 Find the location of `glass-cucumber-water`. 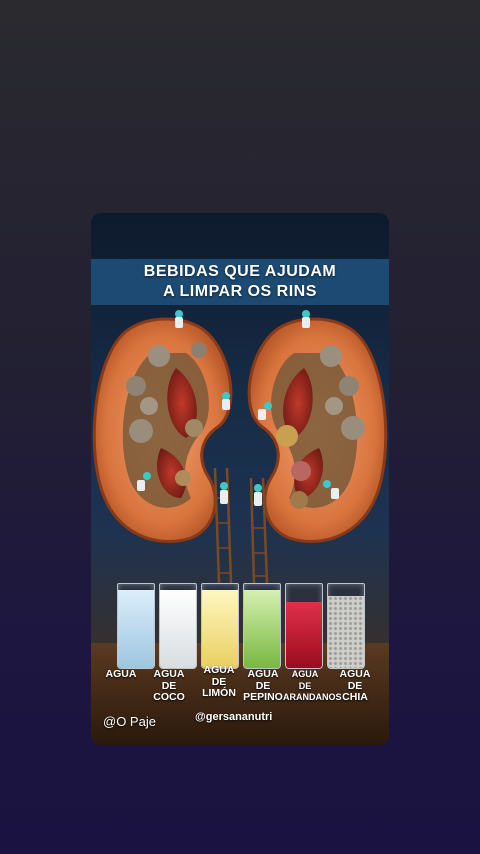

glass-cucumber-water is located at coordinates (262, 626).